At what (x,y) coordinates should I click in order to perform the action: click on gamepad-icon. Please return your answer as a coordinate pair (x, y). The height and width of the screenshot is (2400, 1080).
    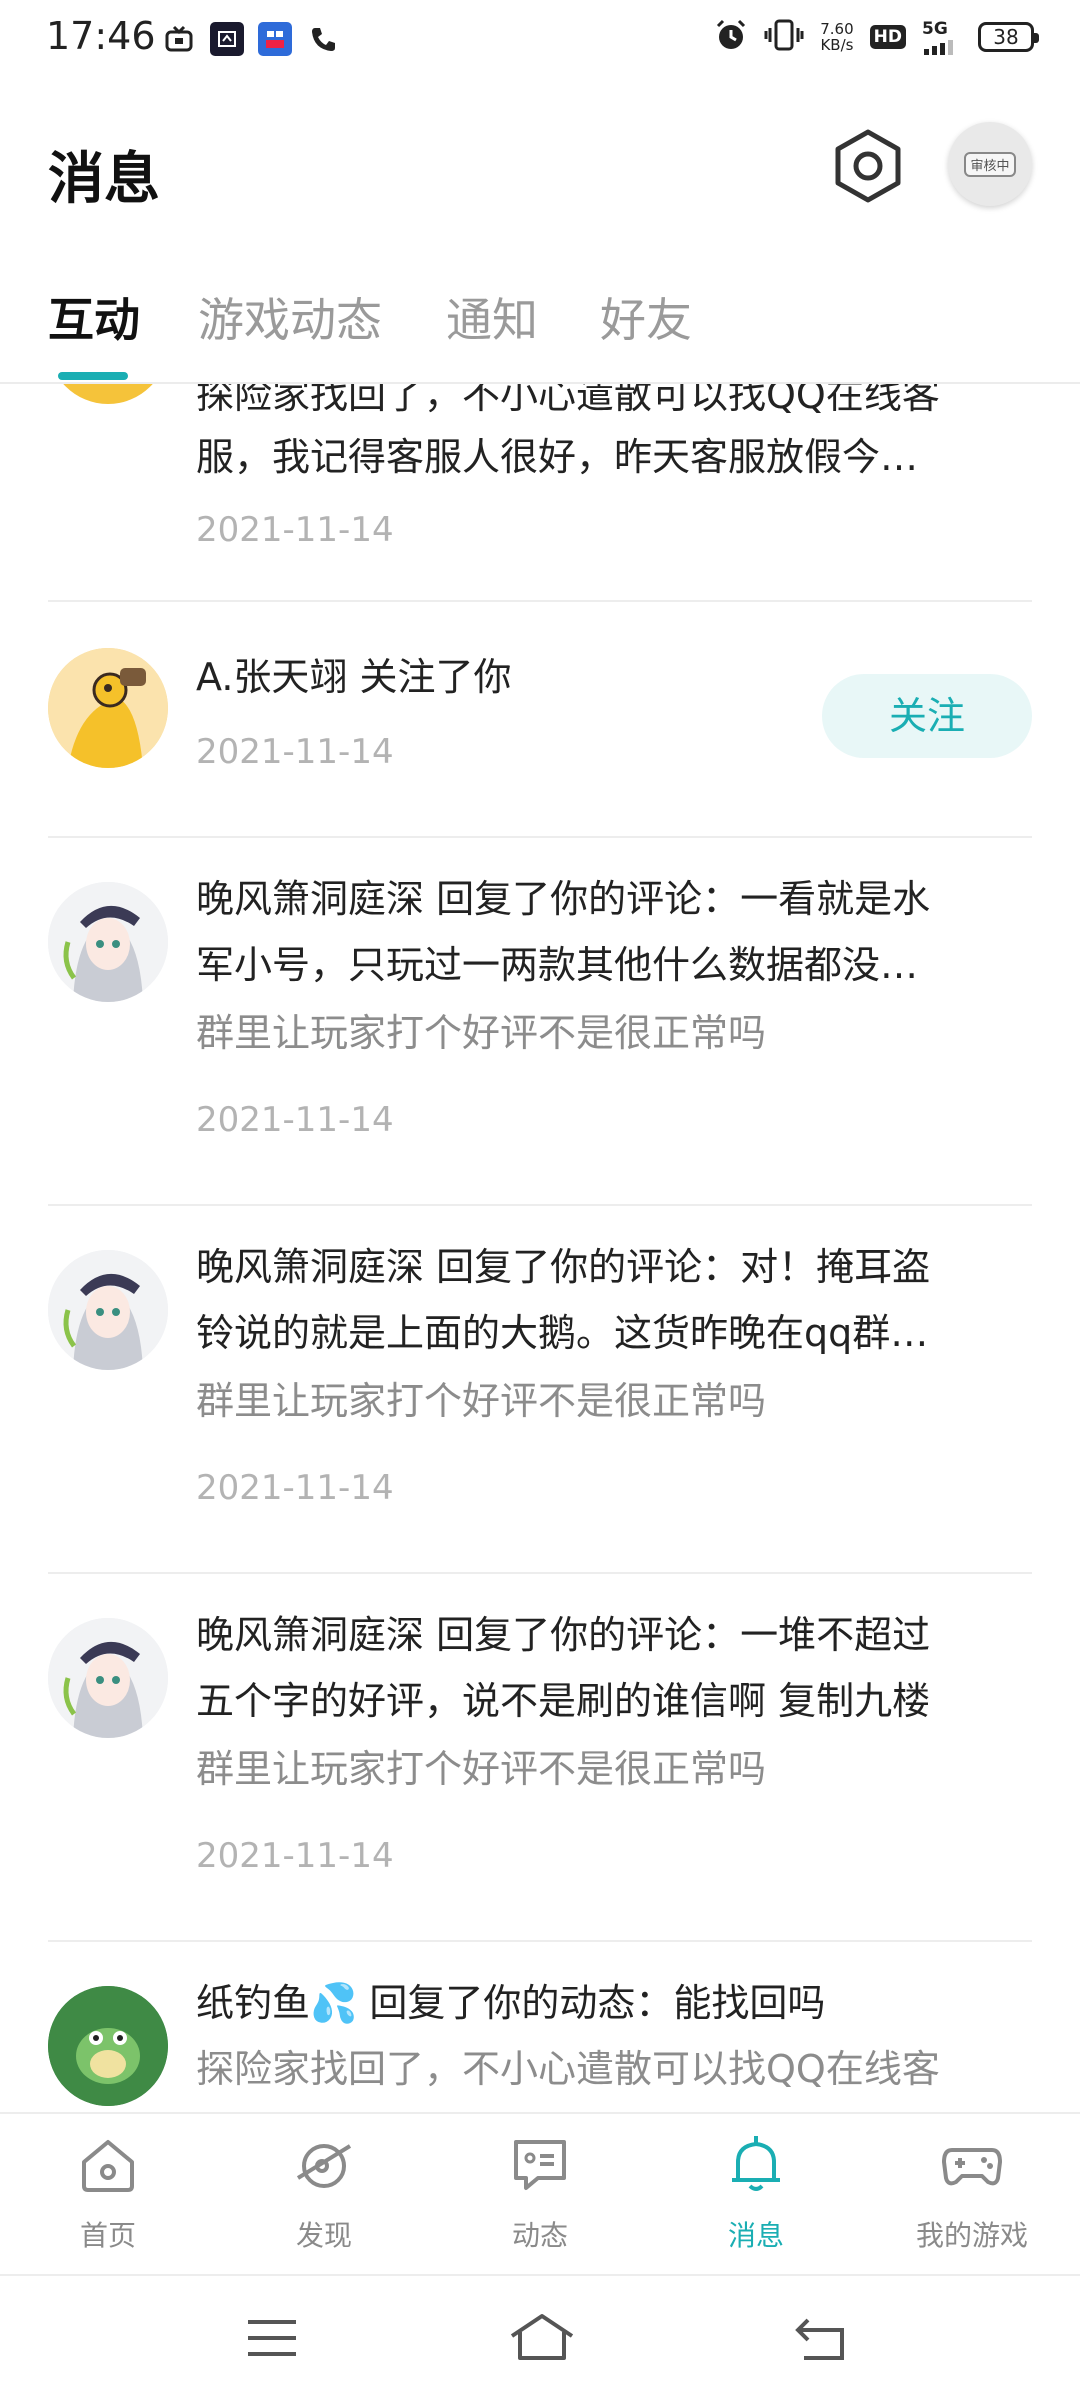
    Looking at the image, I should click on (972, 2167).